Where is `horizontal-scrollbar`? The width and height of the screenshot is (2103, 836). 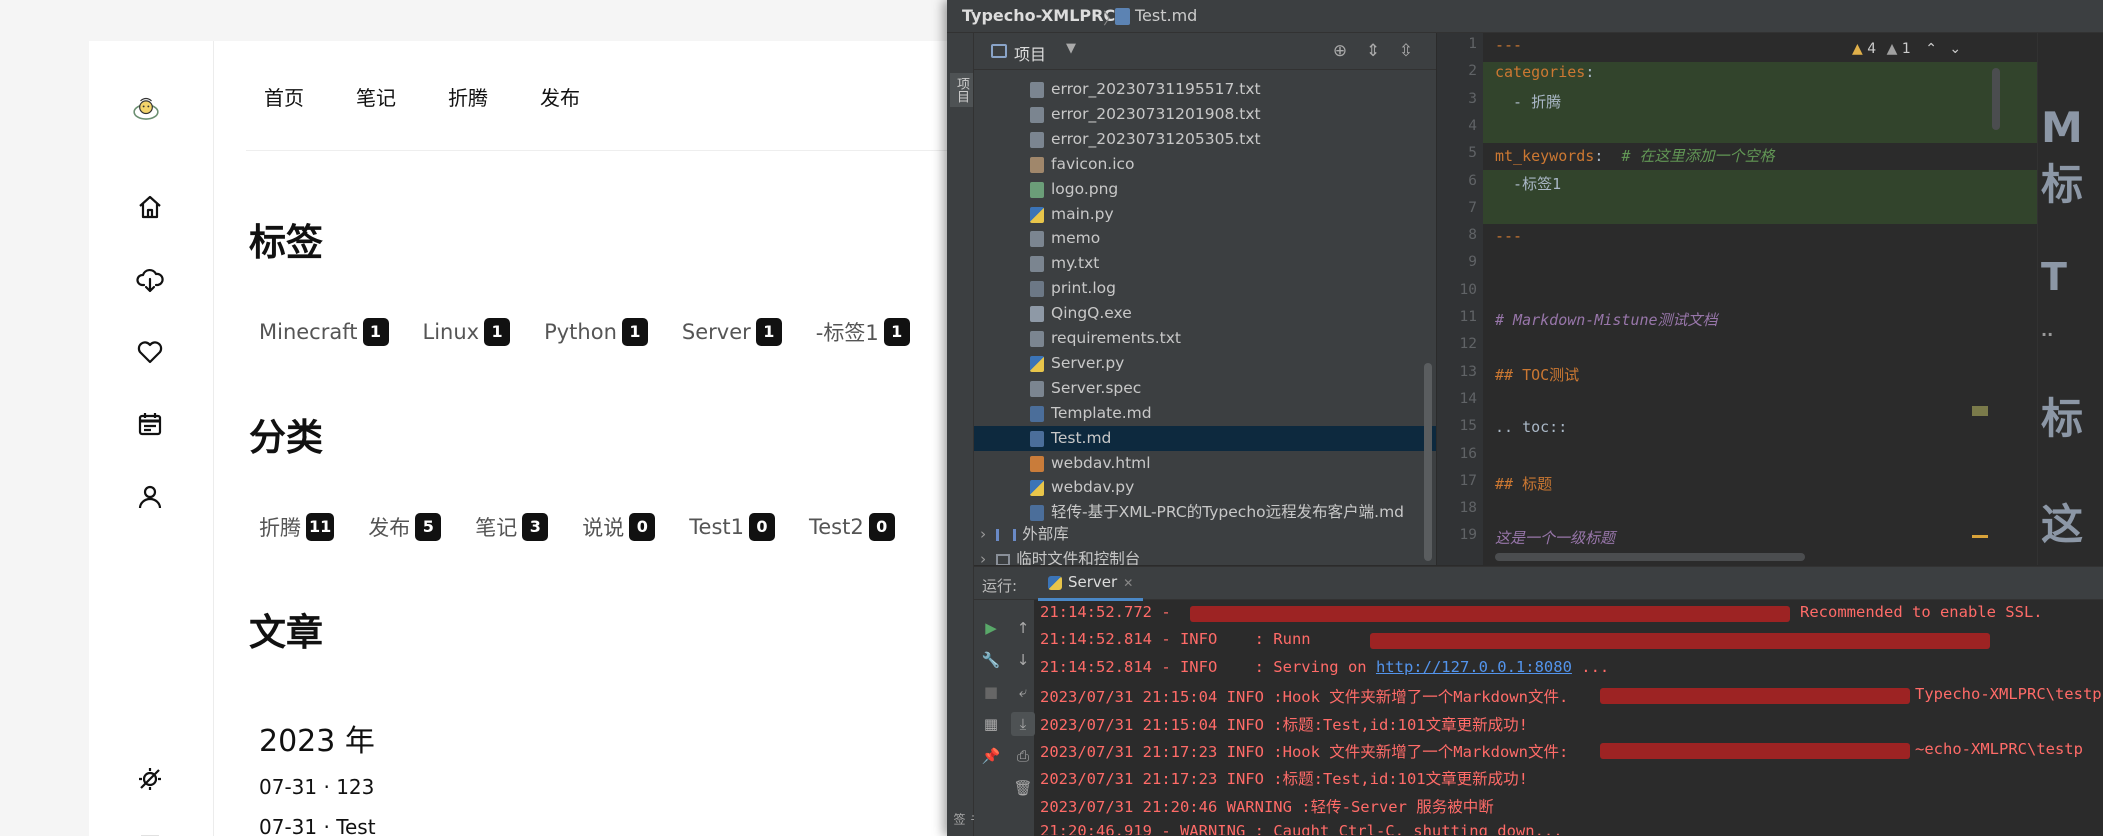
horizontal-scrollbar is located at coordinates (1650, 557).